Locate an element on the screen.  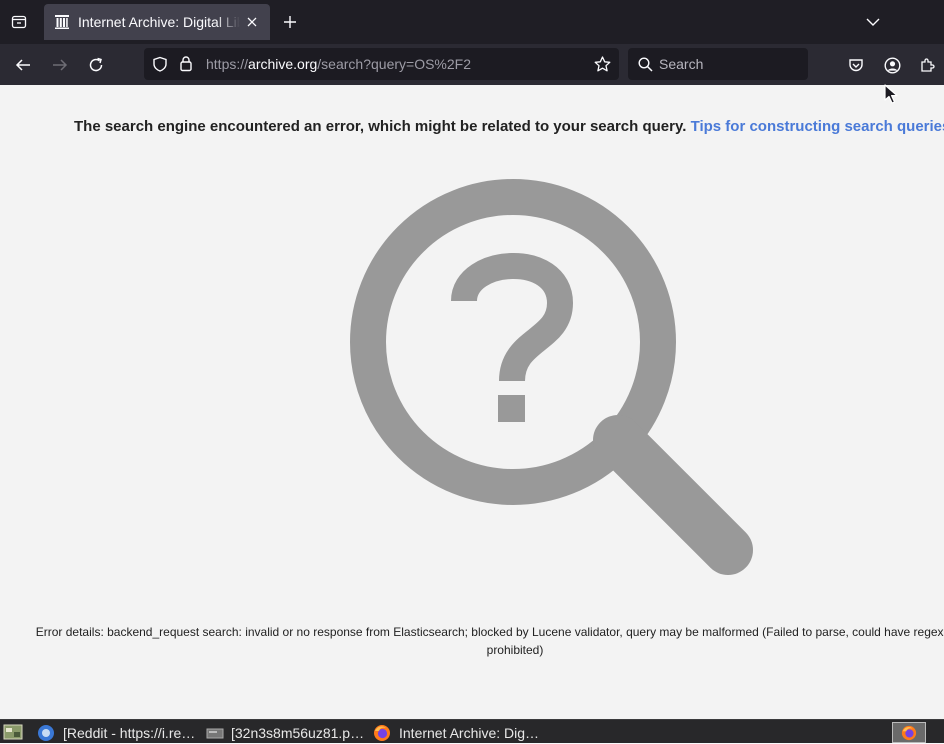
plus-icon is located at coordinates (290, 22).